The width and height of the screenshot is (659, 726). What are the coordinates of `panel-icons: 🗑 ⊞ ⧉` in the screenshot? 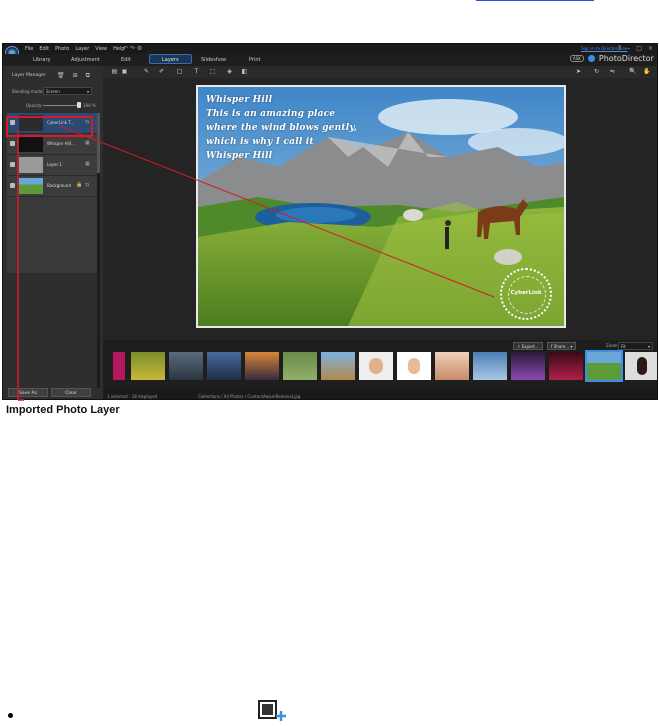 It's located at (73, 76).